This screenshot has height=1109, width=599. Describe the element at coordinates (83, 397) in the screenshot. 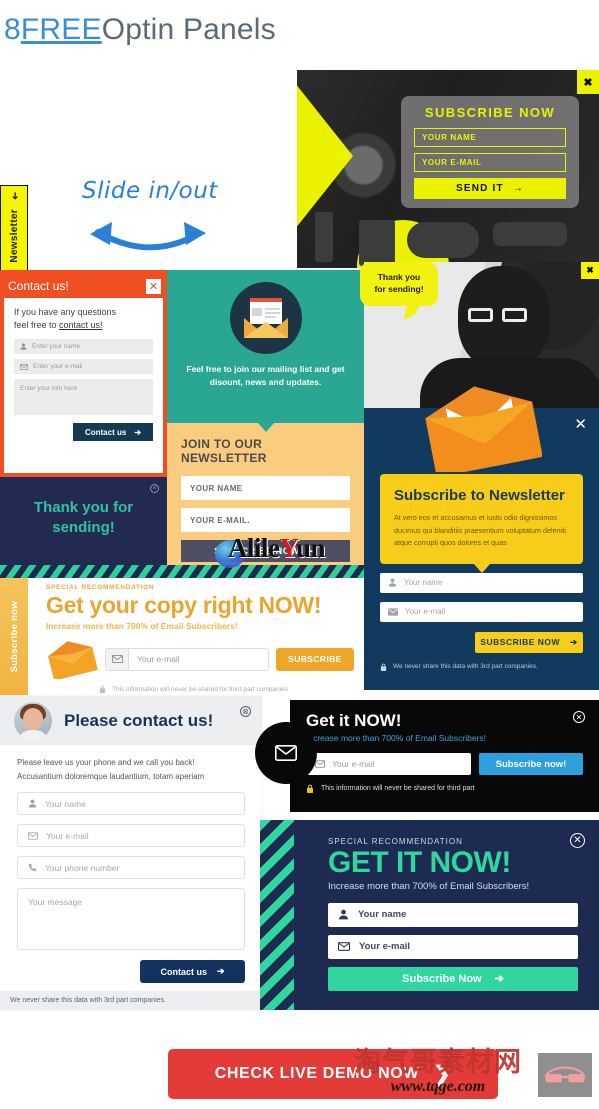

I see `info-textarea: Enter your info here` at that location.